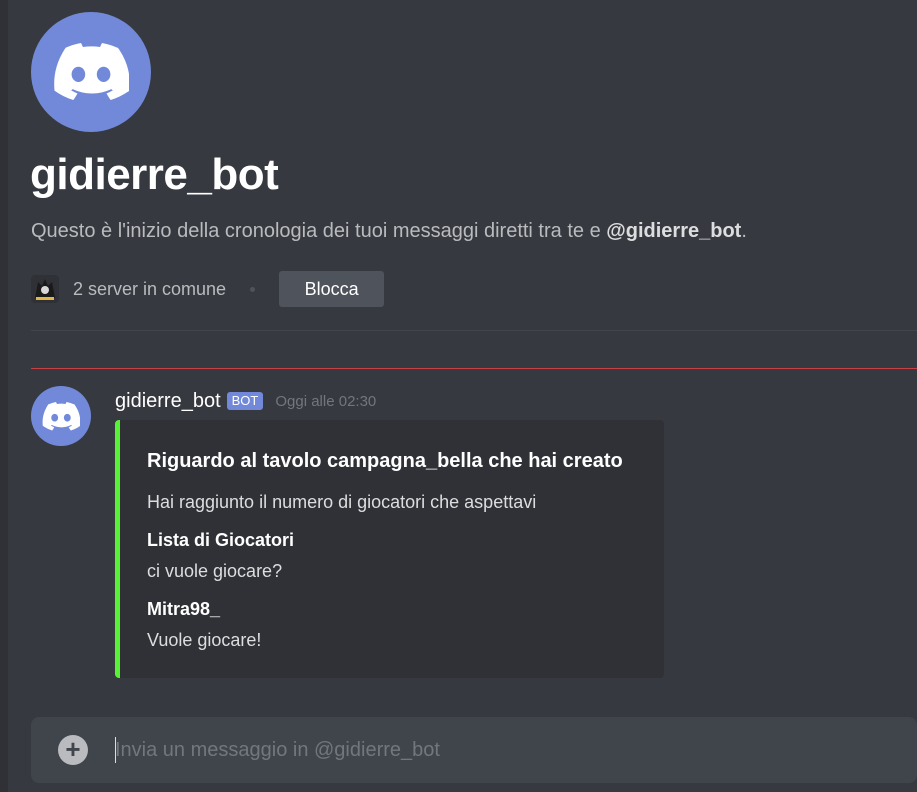 The height and width of the screenshot is (792, 917). I want to click on header-divider, so click(474, 330).